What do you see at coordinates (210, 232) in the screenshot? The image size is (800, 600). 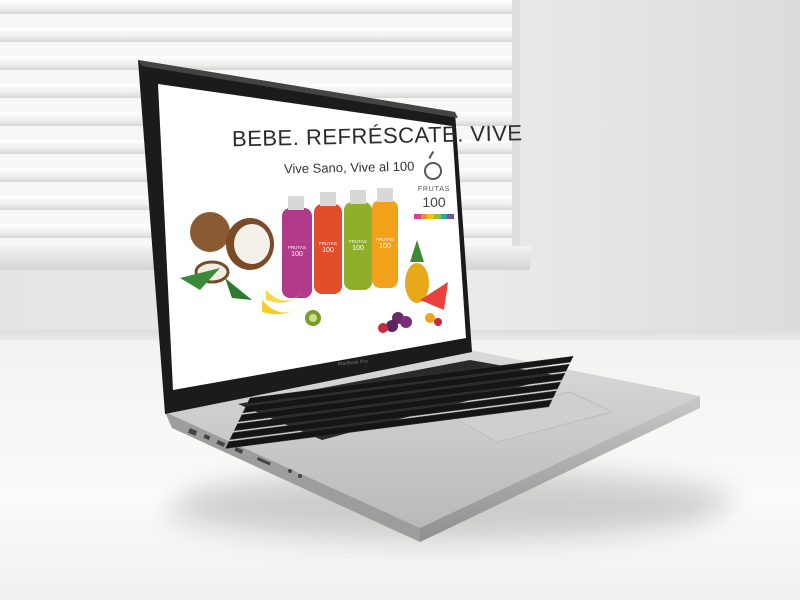 I see `coconut-image` at bounding box center [210, 232].